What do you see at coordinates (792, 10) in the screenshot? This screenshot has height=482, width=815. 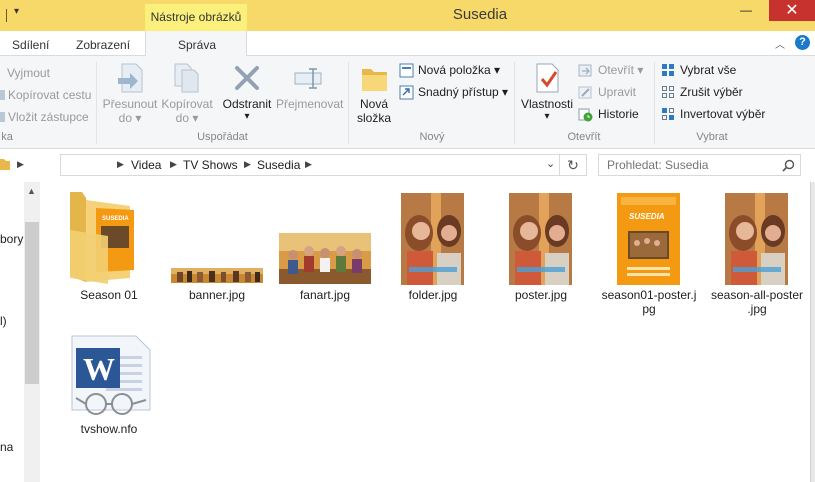 I see `close-button: ✕` at bounding box center [792, 10].